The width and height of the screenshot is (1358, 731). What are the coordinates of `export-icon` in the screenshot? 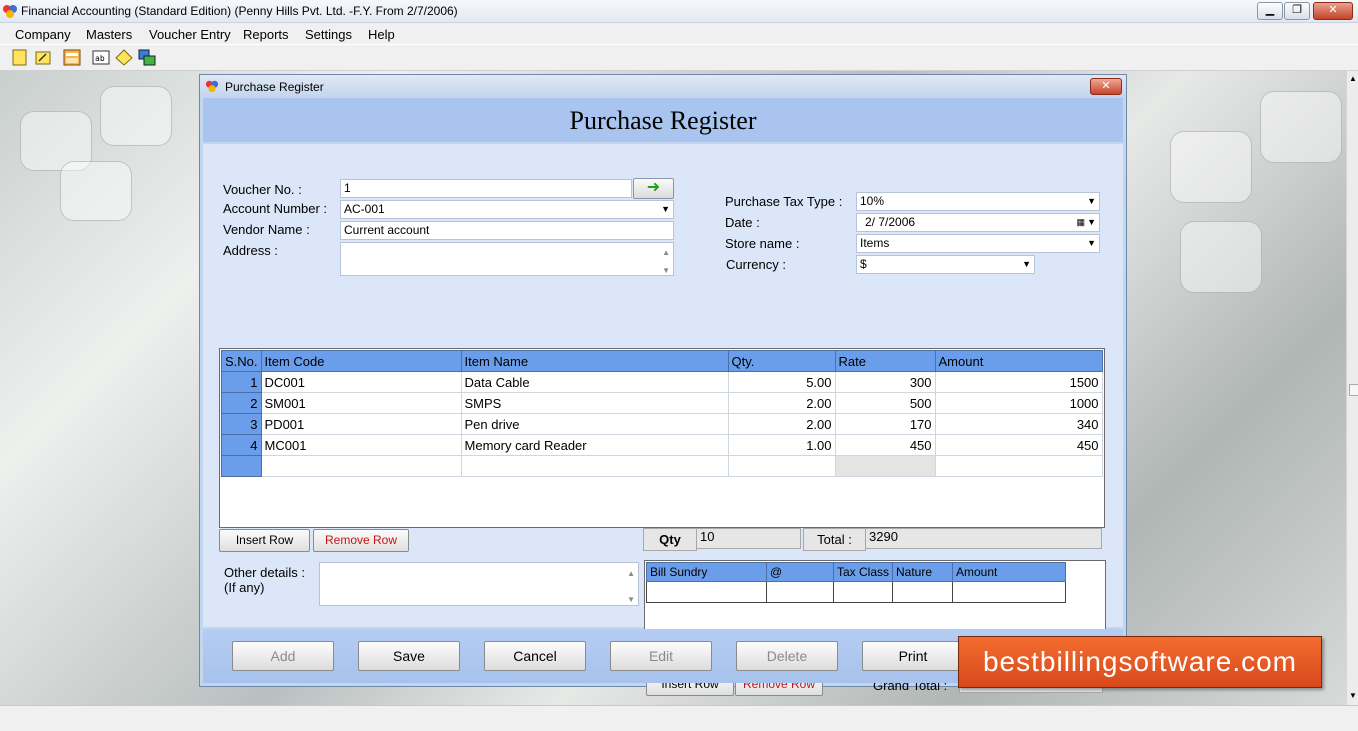 It's located at (147, 57).